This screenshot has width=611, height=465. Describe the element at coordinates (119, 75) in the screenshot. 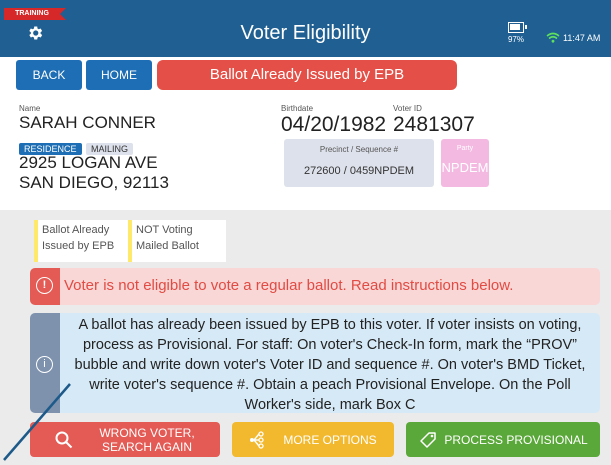

I see `home-button: HOME` at that location.